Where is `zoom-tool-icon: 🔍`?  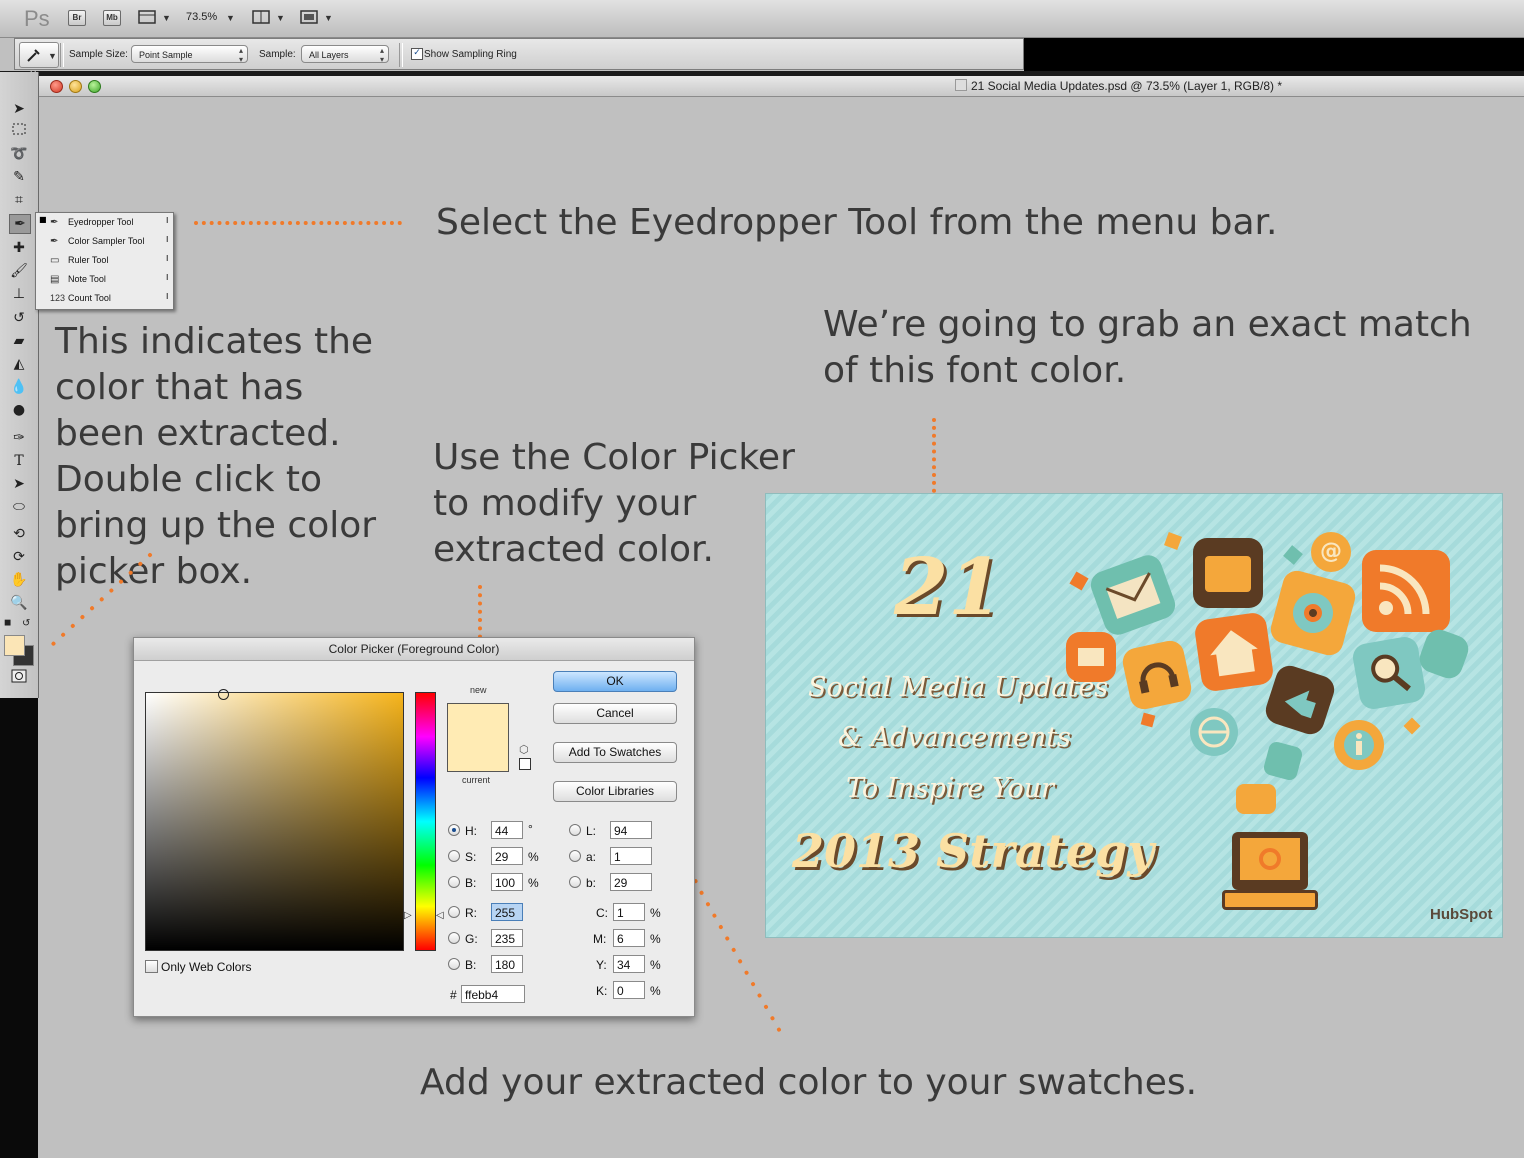
zoom-tool-icon: 🔍 is located at coordinates (19, 603).